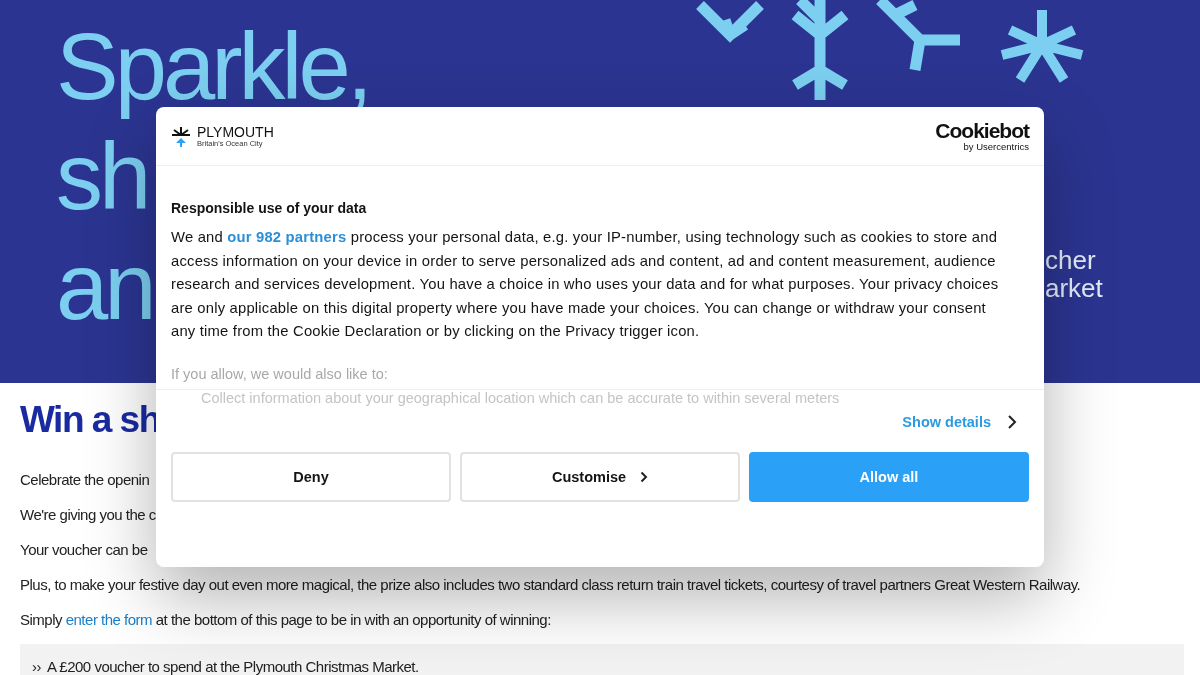 This screenshot has width=1200, height=675. What do you see at coordinates (995, 146) in the screenshot?
I see `provider-byline: by Usercentrics` at bounding box center [995, 146].